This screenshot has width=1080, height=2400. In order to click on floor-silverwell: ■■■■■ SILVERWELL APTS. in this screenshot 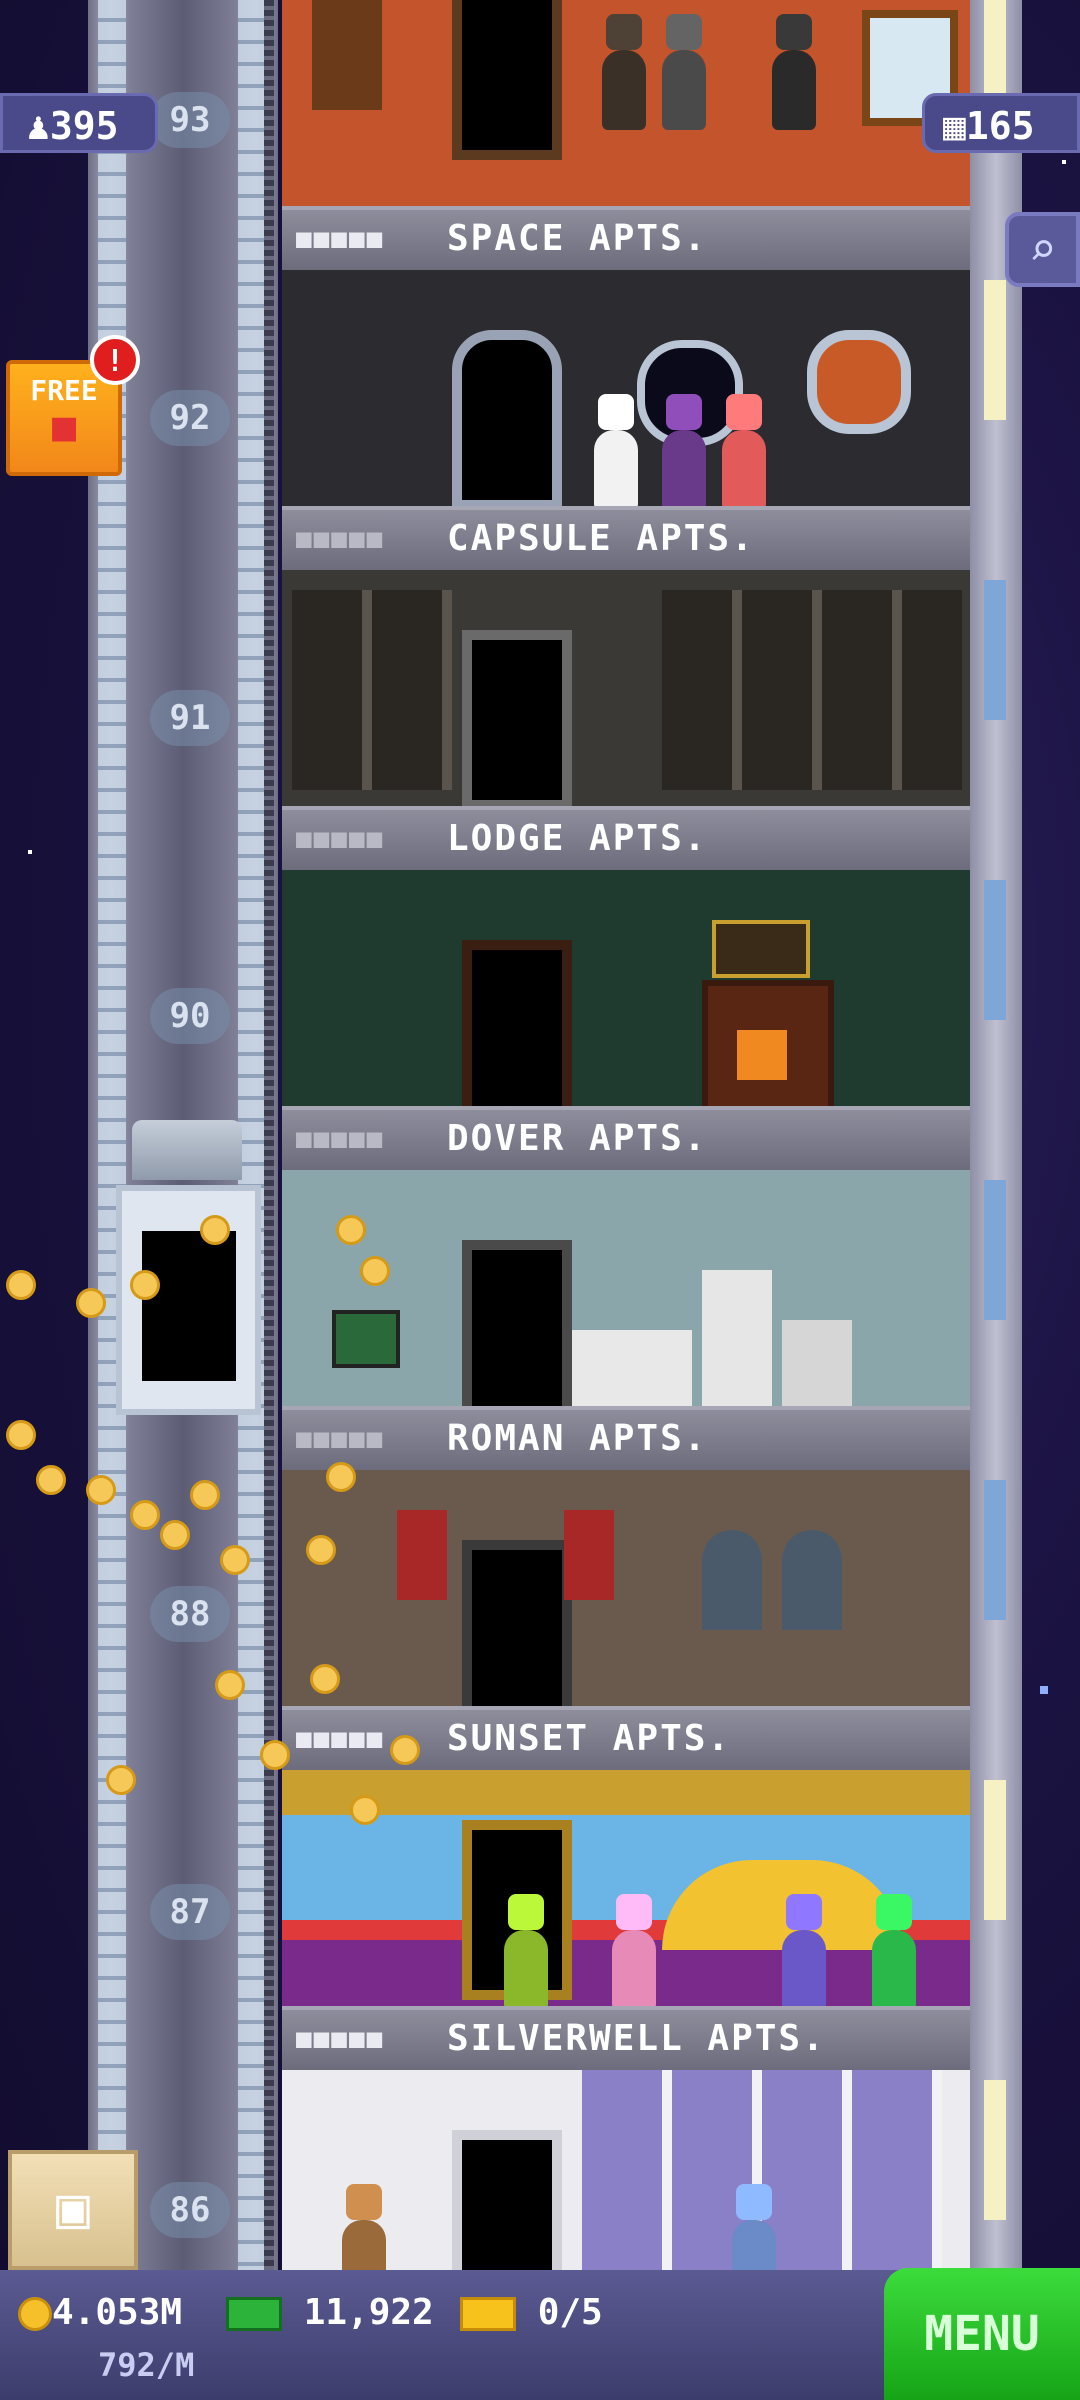, I will do `click(626, 1920)`.